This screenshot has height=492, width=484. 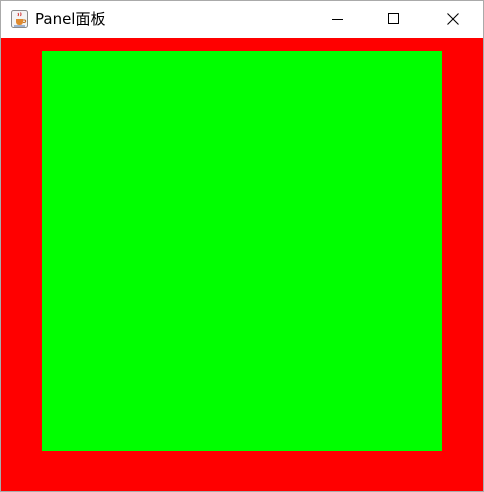 I want to click on minimize-icon, so click(x=337, y=19).